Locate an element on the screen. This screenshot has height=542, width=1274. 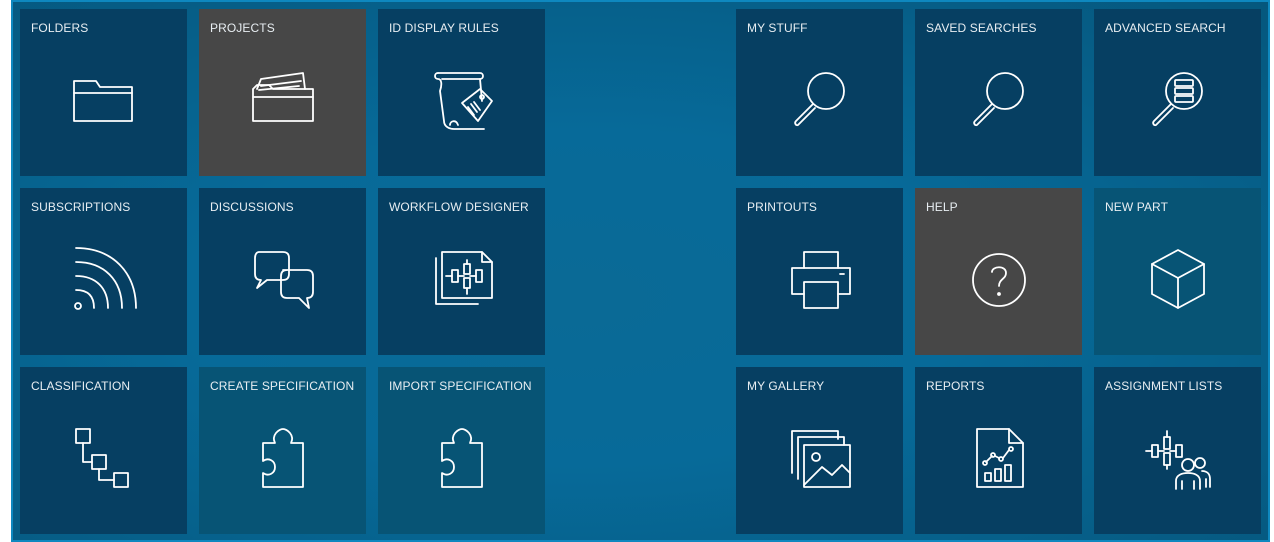
advanced-search-icon is located at coordinates (1178, 99).